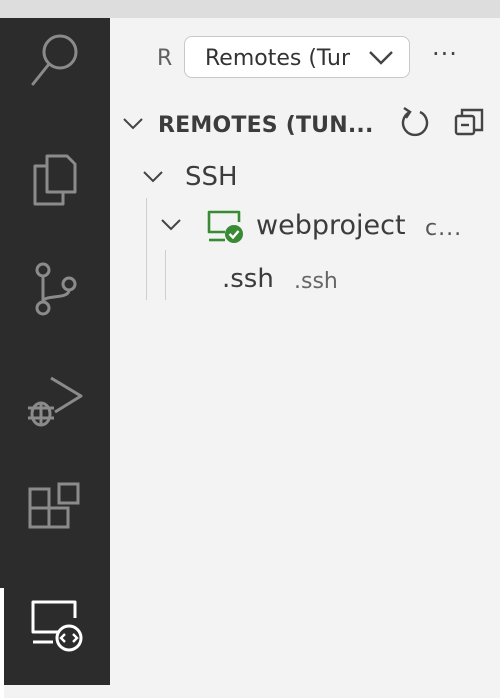 Image resolution: width=500 pixels, height=698 pixels. Describe the element at coordinates (55, 60) in the screenshot. I see `search-icon` at that location.